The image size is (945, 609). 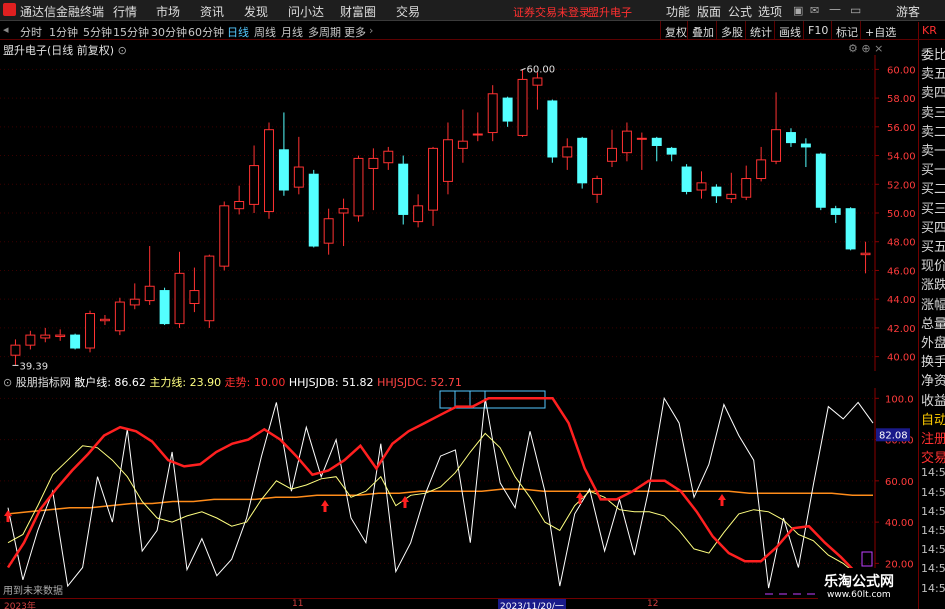 I want to click on menu-item-exchange: 市场, so click(x=168, y=11).